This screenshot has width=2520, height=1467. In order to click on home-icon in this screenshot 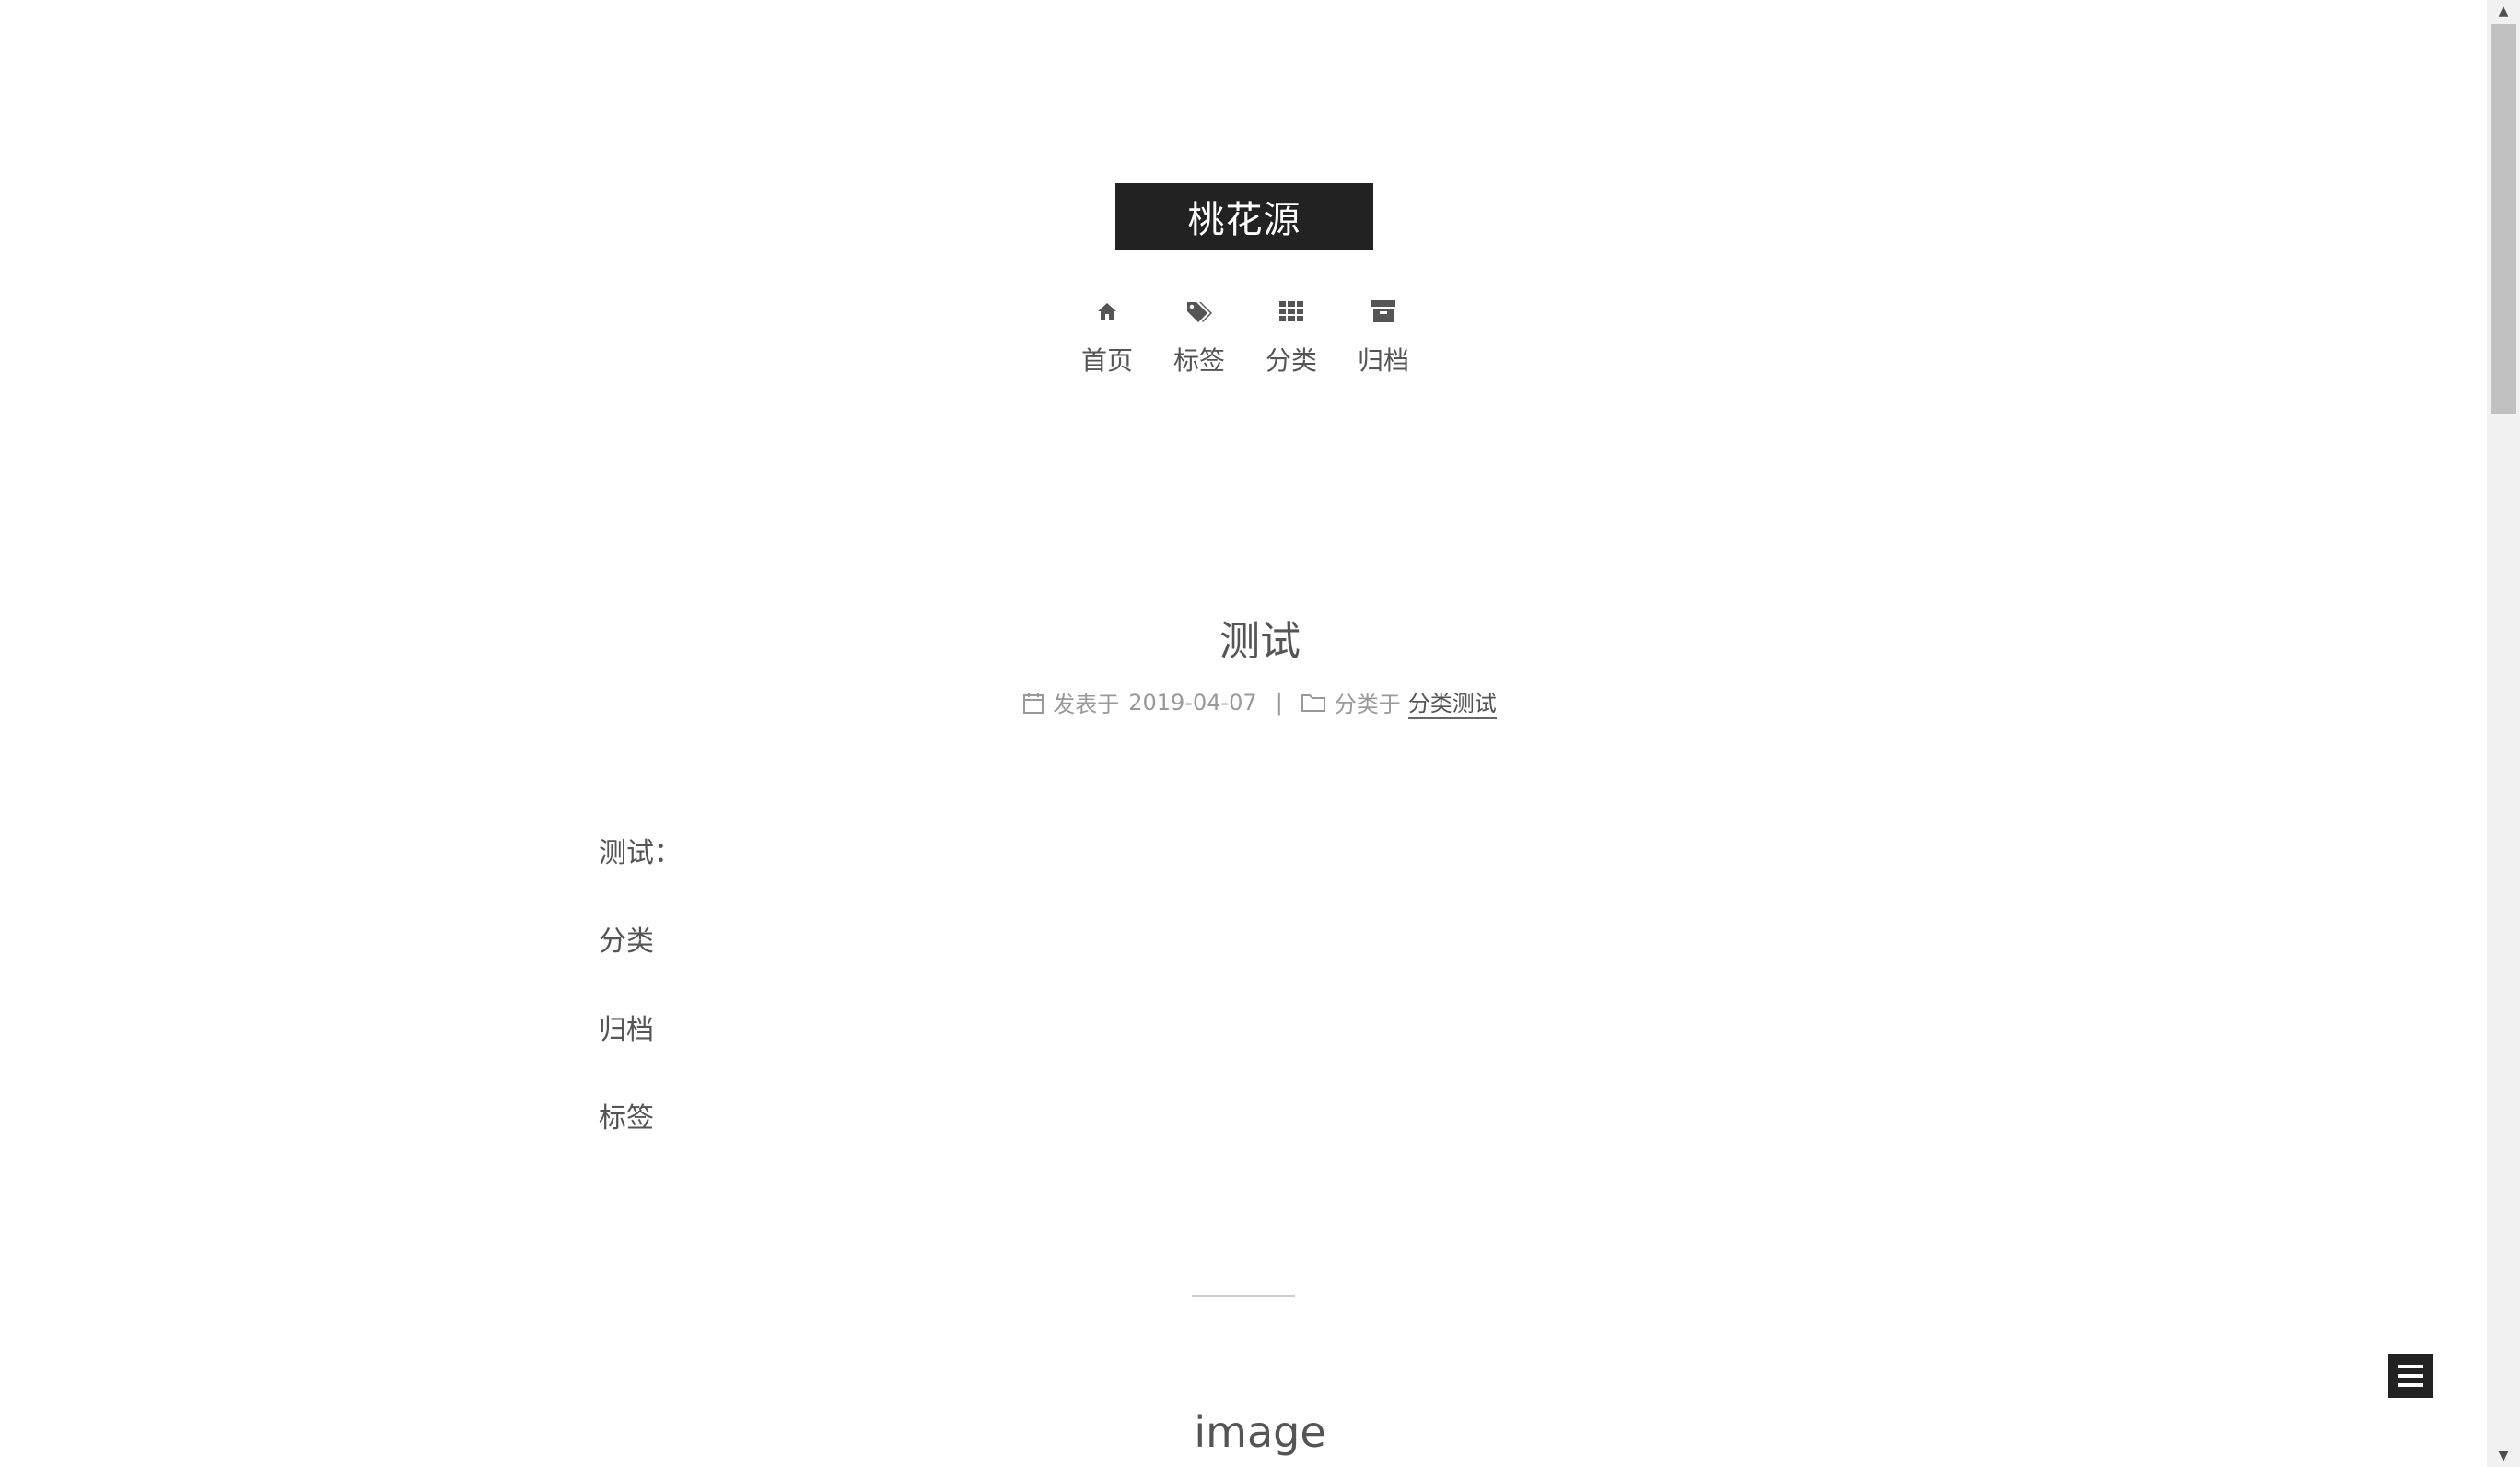, I will do `click(1107, 311)`.